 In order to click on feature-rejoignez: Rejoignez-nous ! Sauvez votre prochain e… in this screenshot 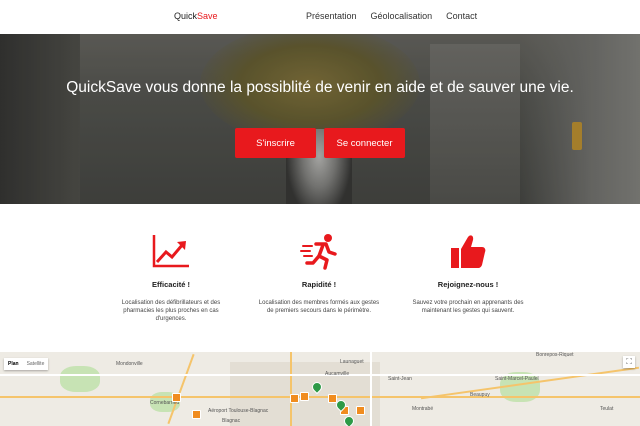, I will do `click(468, 273)`.